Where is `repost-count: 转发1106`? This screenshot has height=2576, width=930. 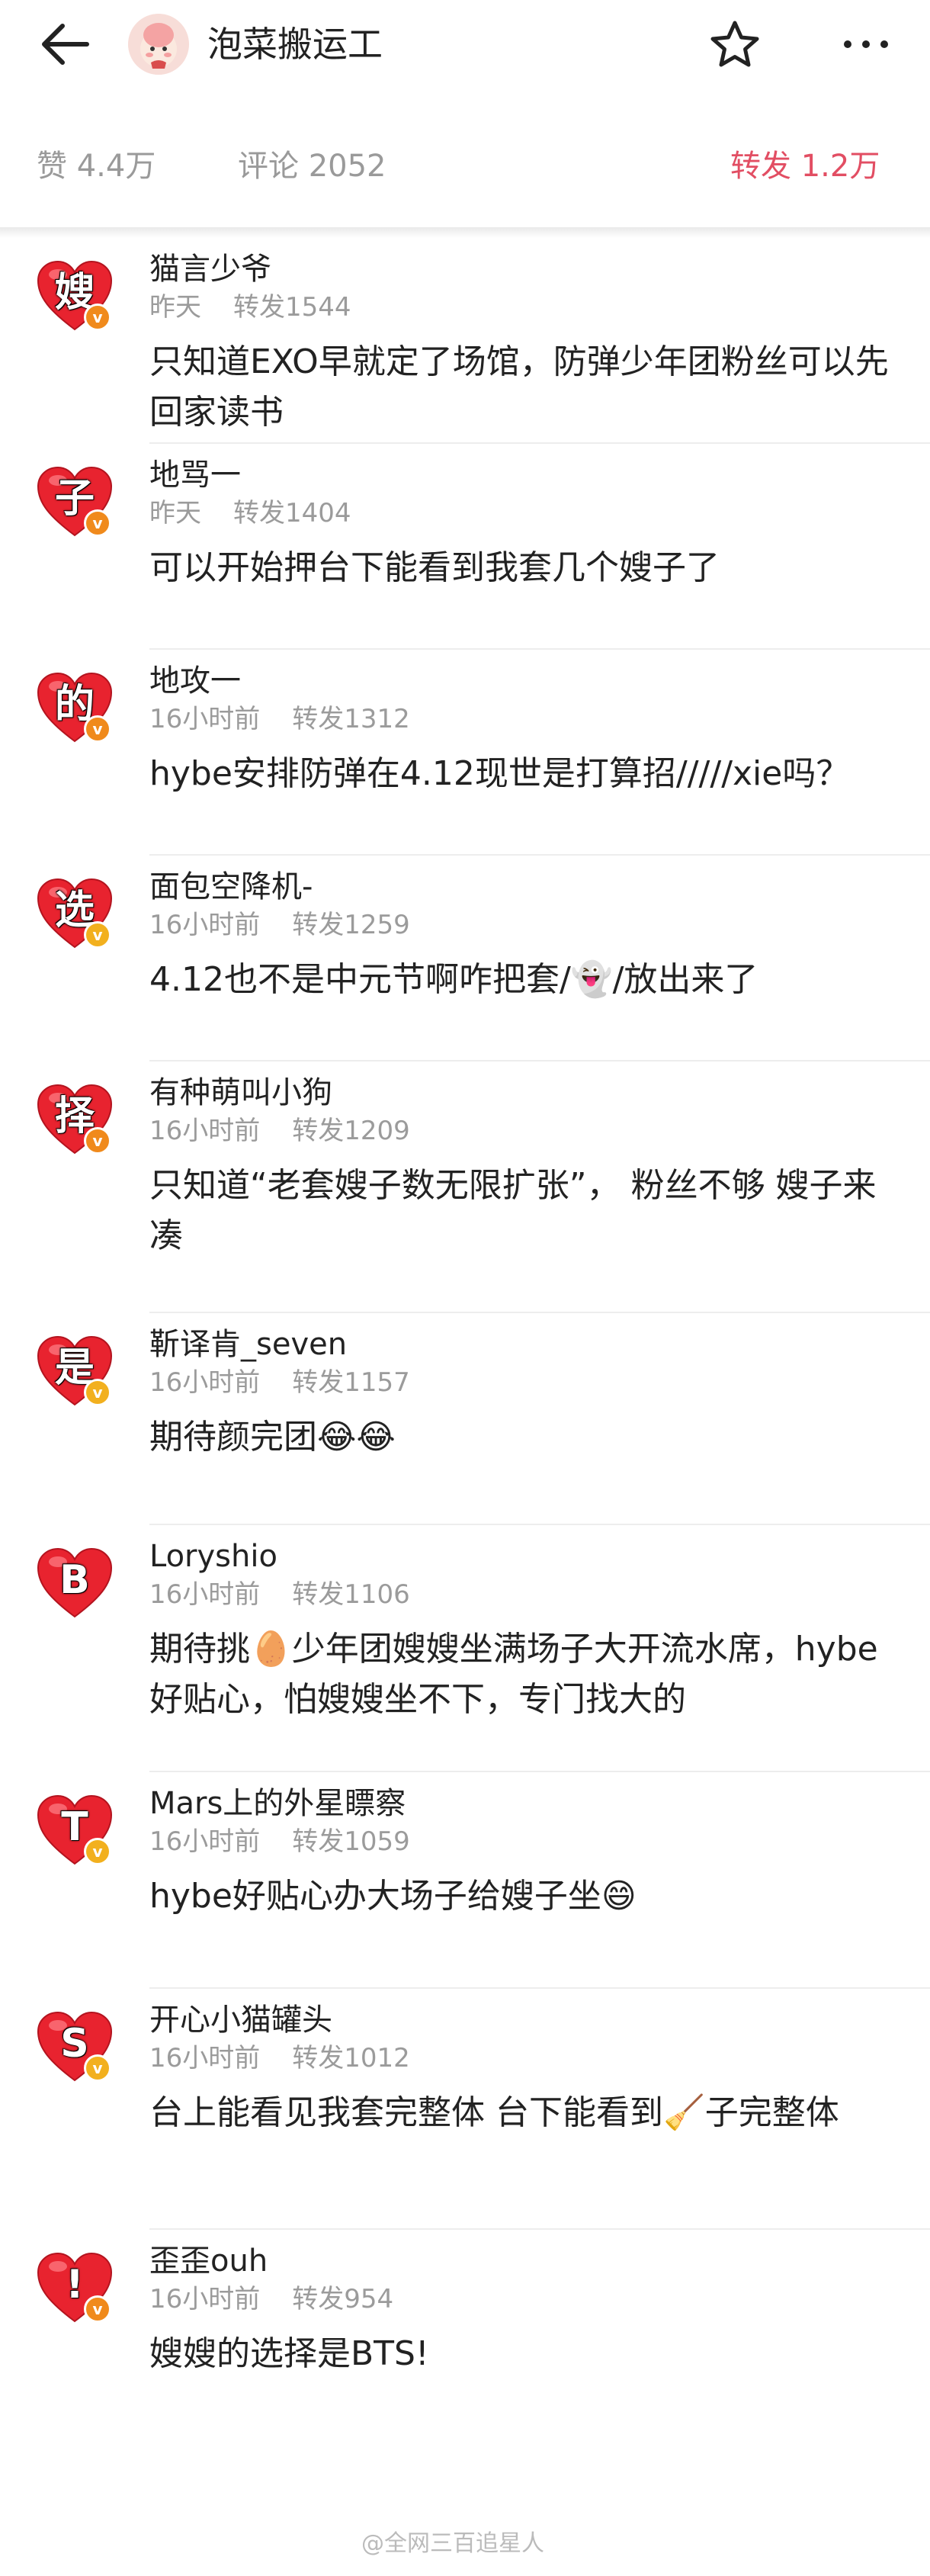 repost-count: 转发1106 is located at coordinates (351, 1594).